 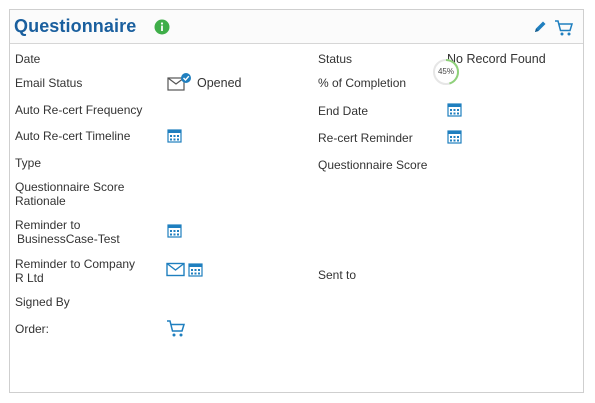 I want to click on type-label: Type, so click(x=28, y=163).